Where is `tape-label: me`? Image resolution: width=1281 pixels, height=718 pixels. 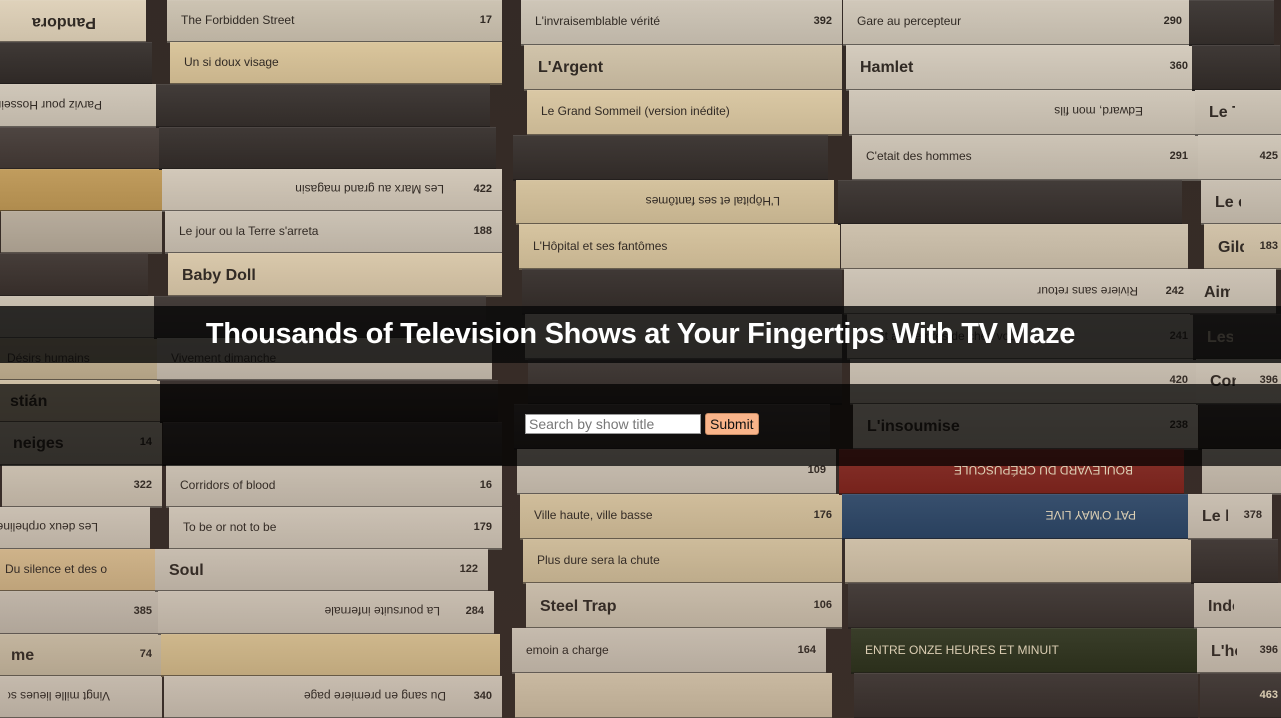 tape-label: me is located at coordinates (23, 655).